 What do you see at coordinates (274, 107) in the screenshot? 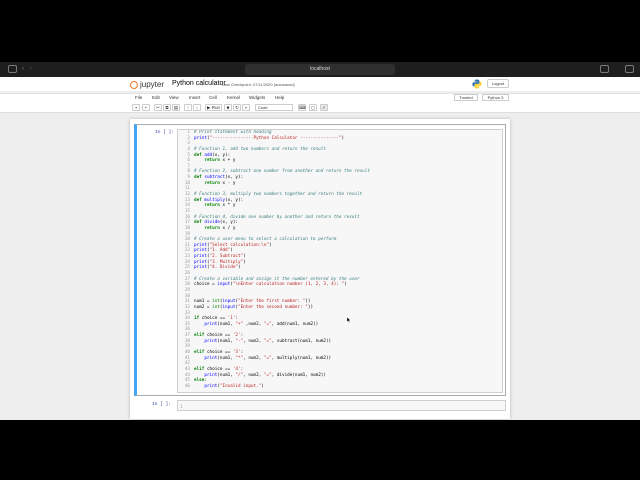
I see `cell-type-select: Code` at bounding box center [274, 107].